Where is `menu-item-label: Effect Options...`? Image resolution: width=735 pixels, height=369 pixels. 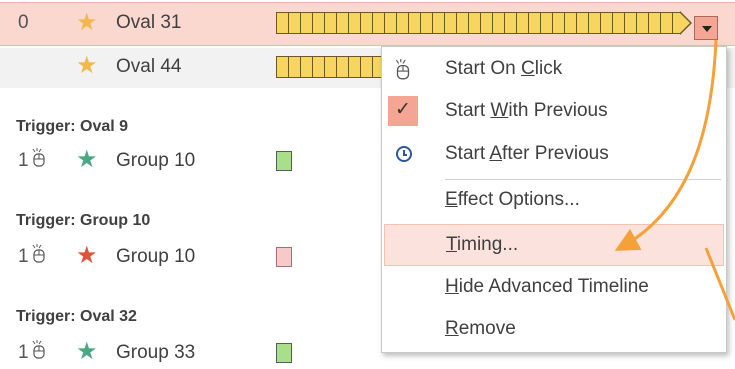
menu-item-label: Effect Options... is located at coordinates (512, 199).